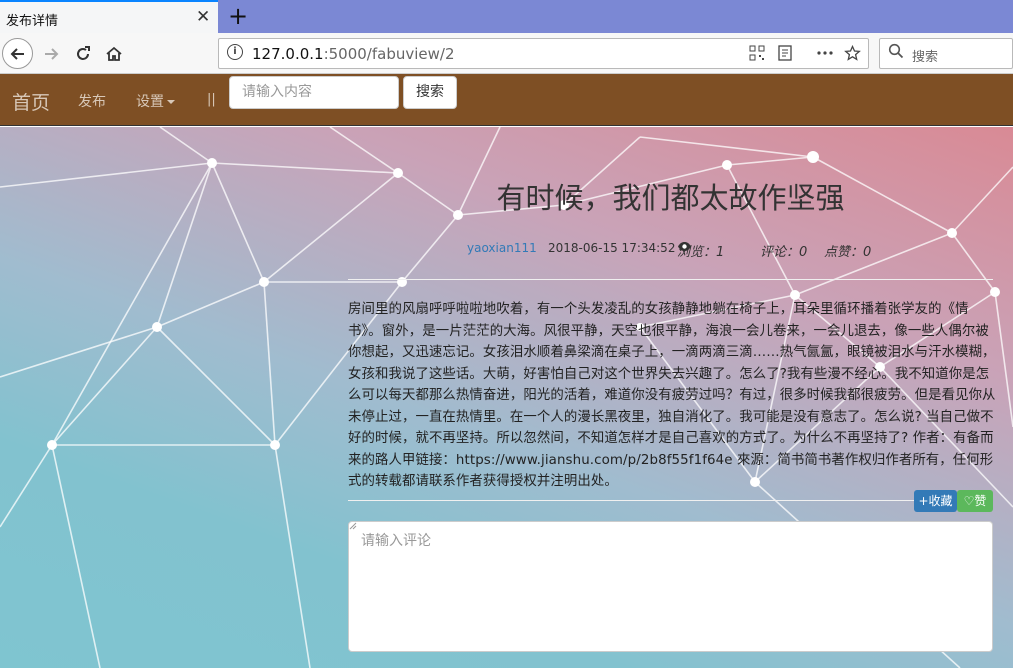 This screenshot has width=1013, height=668. I want to click on search-icon, so click(896, 53).